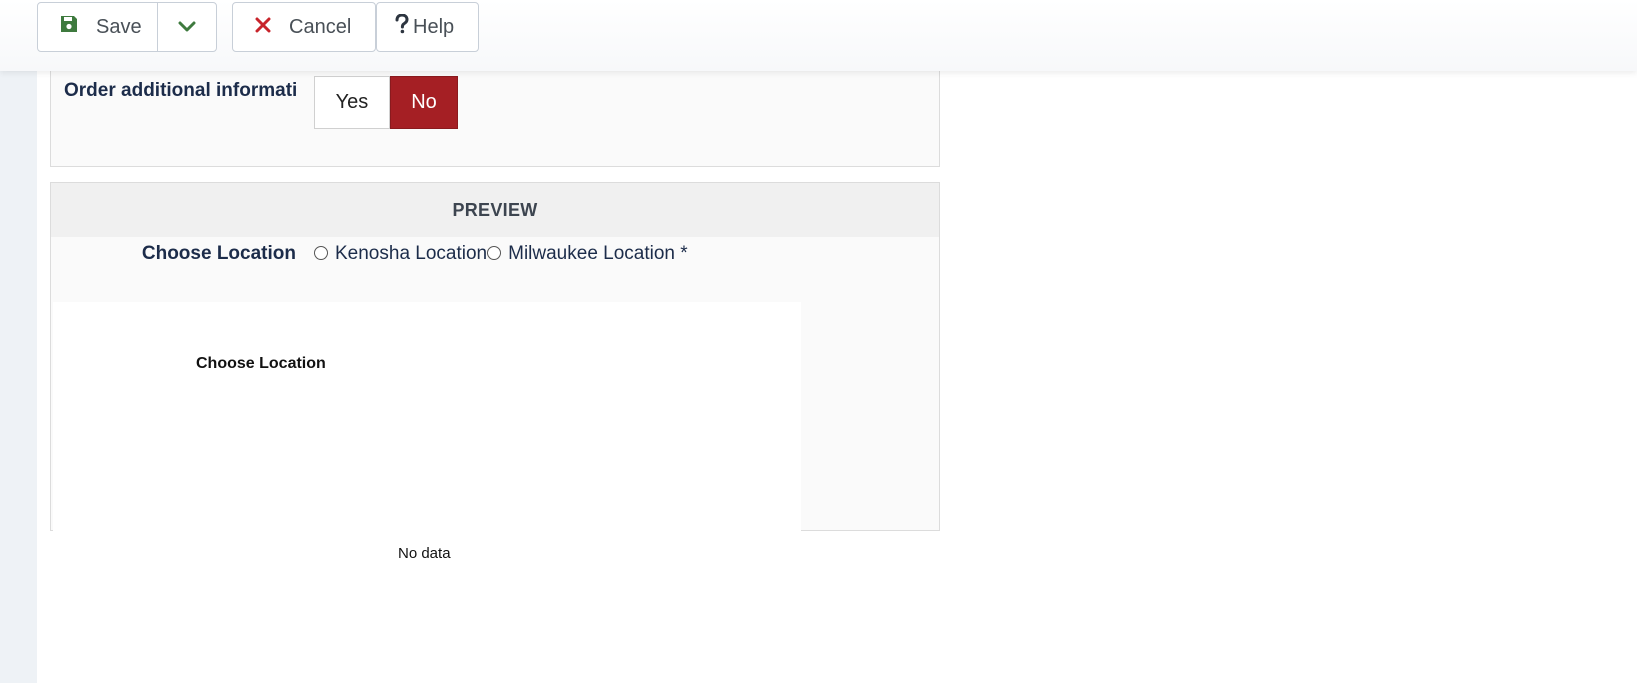  I want to click on choose-location-label: Choose Location, so click(218, 253).